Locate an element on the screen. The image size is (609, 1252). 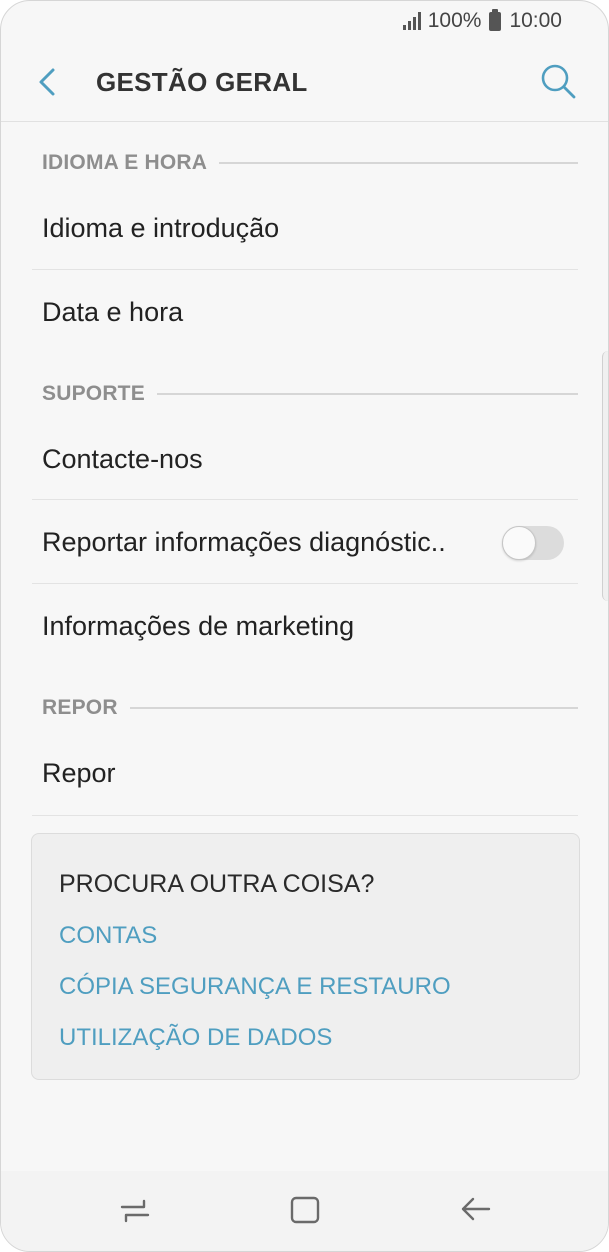
suggestions-title: PROCURA OUTRA COISA? is located at coordinates (217, 884).